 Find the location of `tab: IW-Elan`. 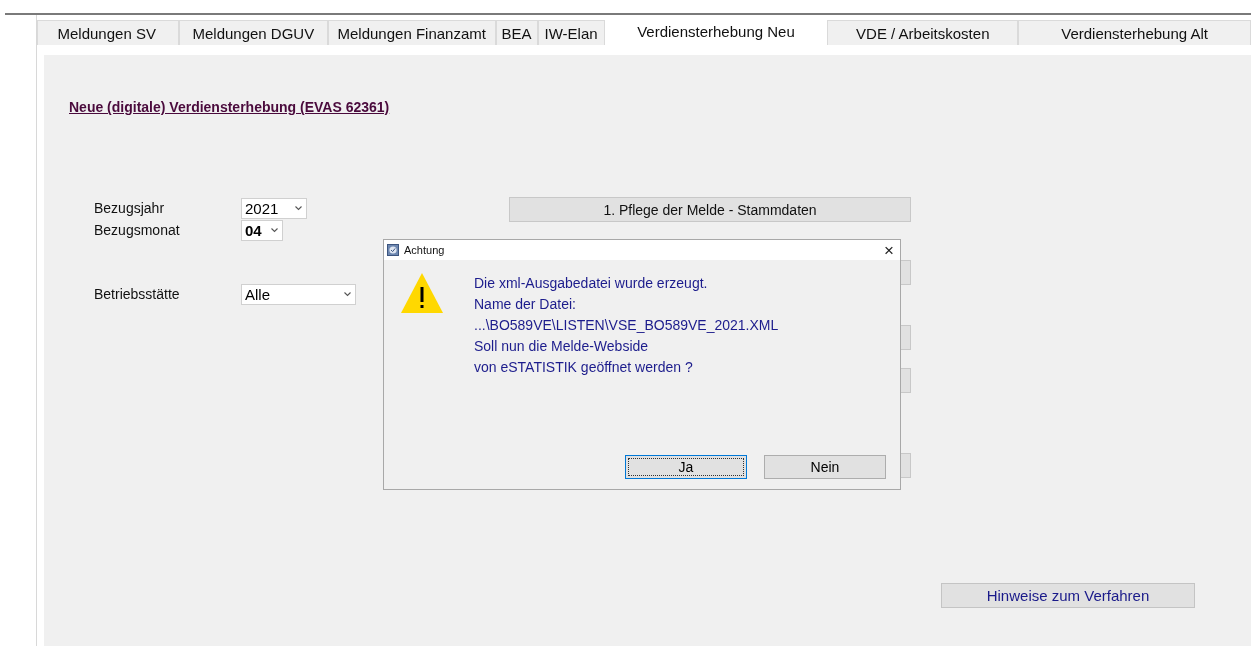

tab: IW-Elan is located at coordinates (571, 32).